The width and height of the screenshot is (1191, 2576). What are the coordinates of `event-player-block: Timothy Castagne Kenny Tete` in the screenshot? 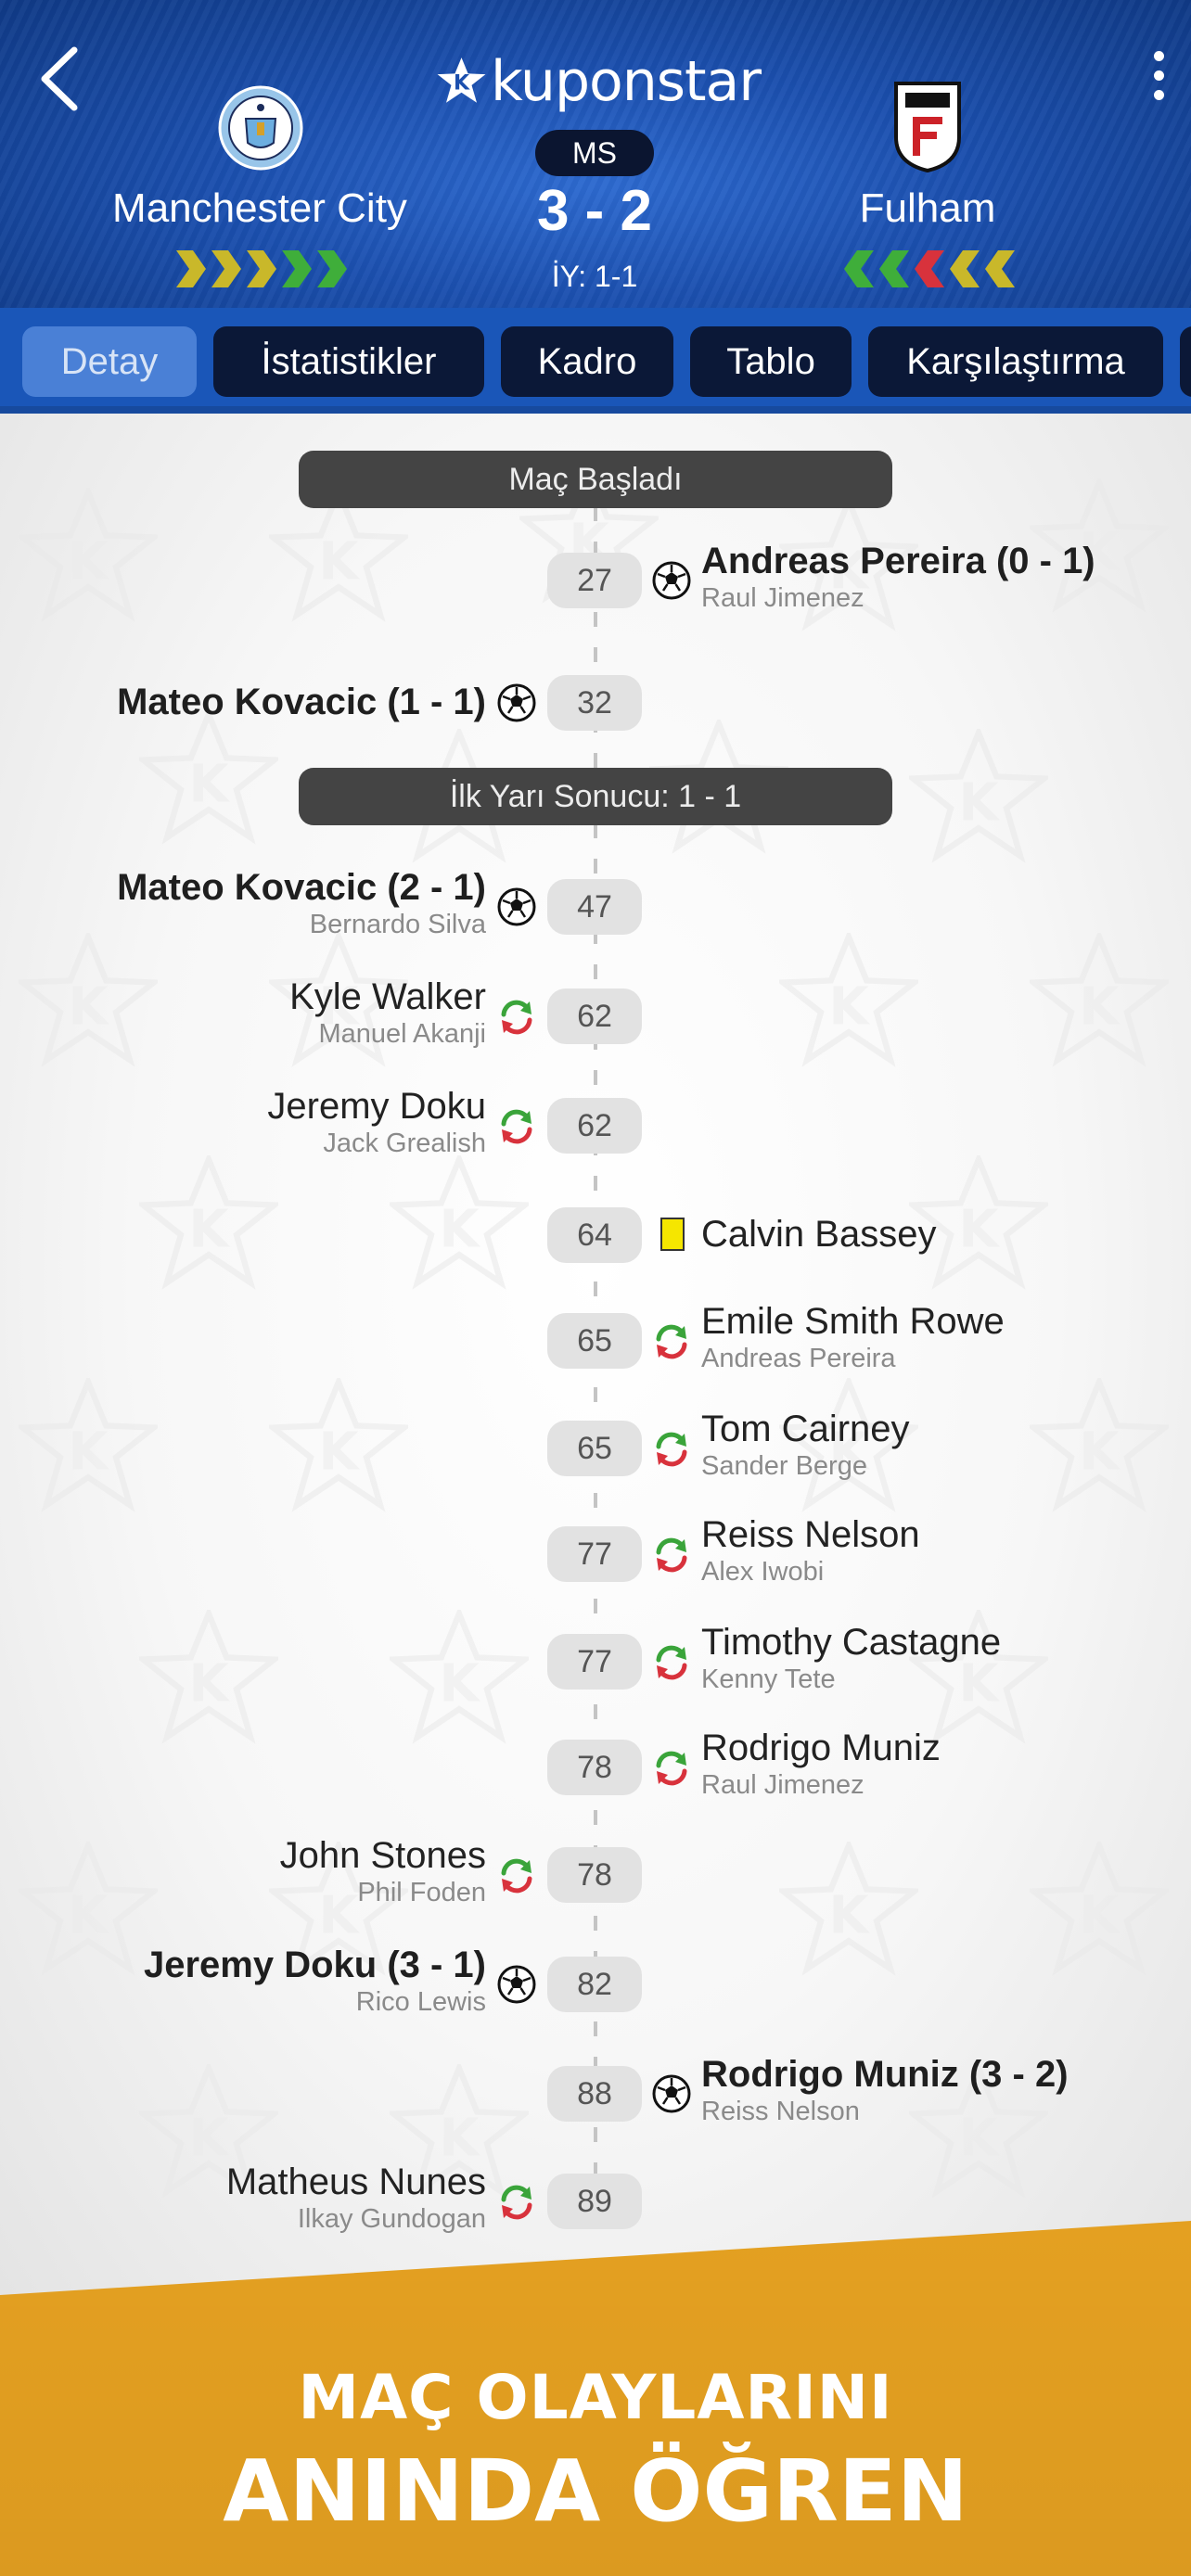 It's located at (851, 1658).